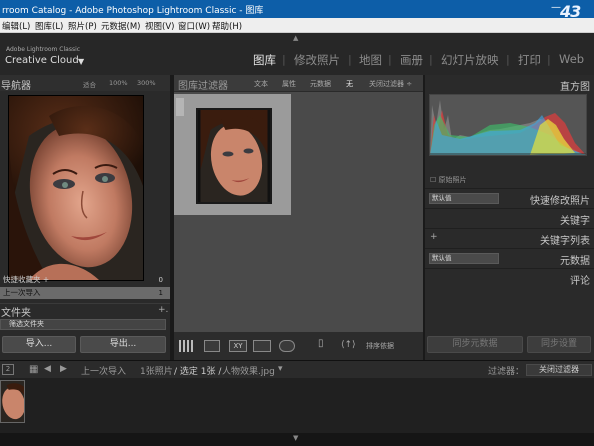 The width and height of the screenshot is (594, 446). I want to click on module-develop: 修改照片, so click(317, 60).